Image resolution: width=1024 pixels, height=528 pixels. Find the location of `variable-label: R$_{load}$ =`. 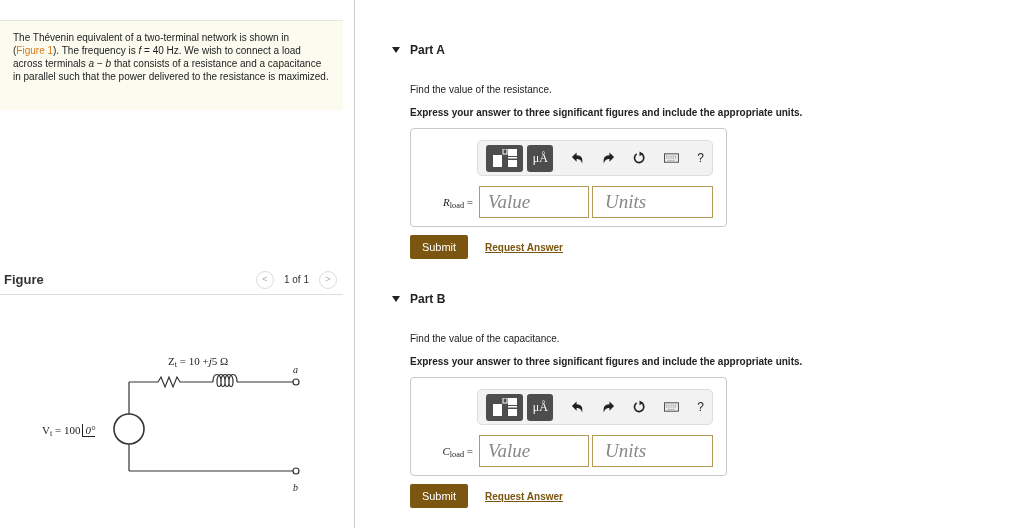

variable-label: R$_{load}$ = is located at coordinates (458, 202).